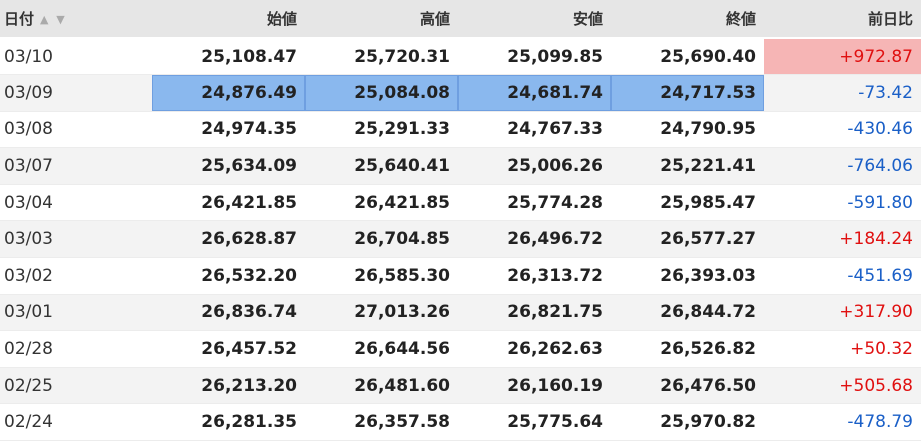 This screenshot has width=921, height=441. Describe the element at coordinates (842, 313) in the screenshot. I see `change-cell: +317.90` at that location.